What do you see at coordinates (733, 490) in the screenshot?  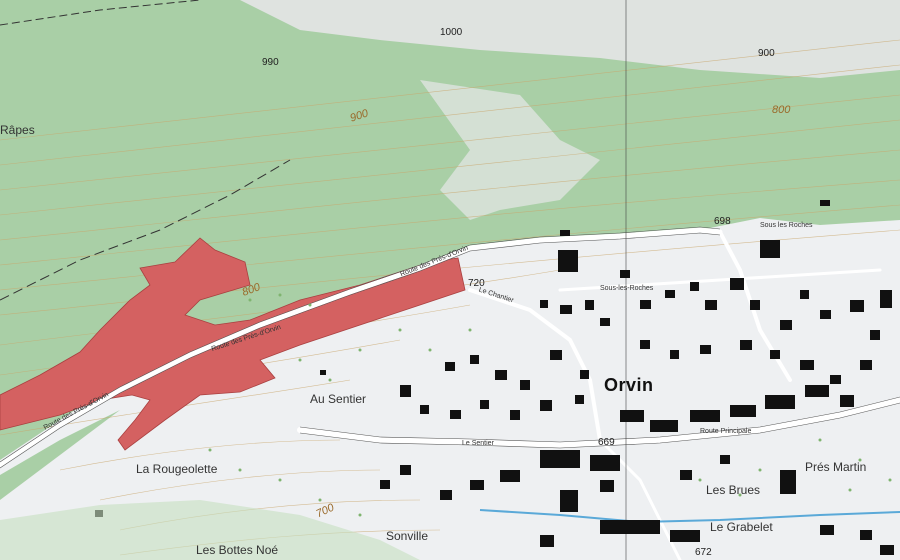 I see `place-label: Les Brues` at bounding box center [733, 490].